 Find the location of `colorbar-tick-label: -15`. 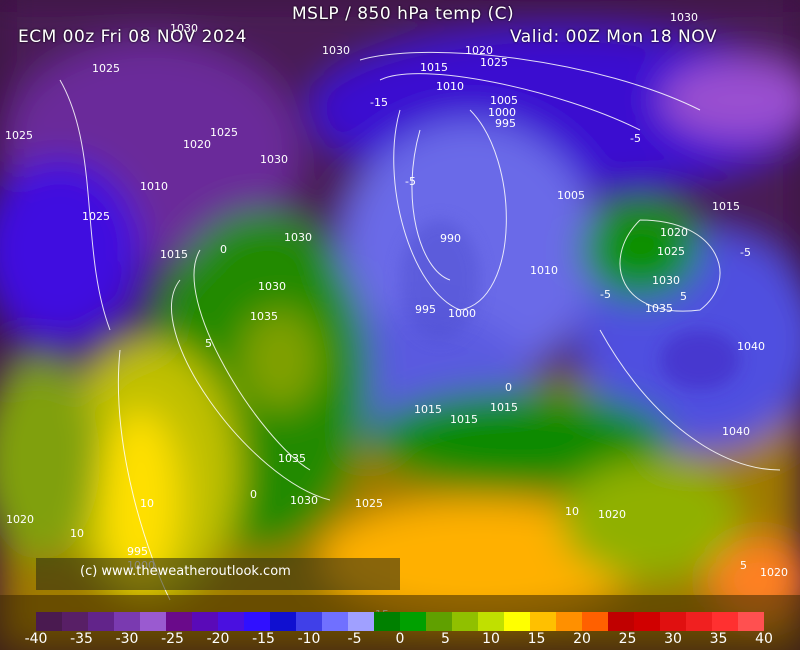

colorbar-tick-label: -15 is located at coordinates (263, 639).